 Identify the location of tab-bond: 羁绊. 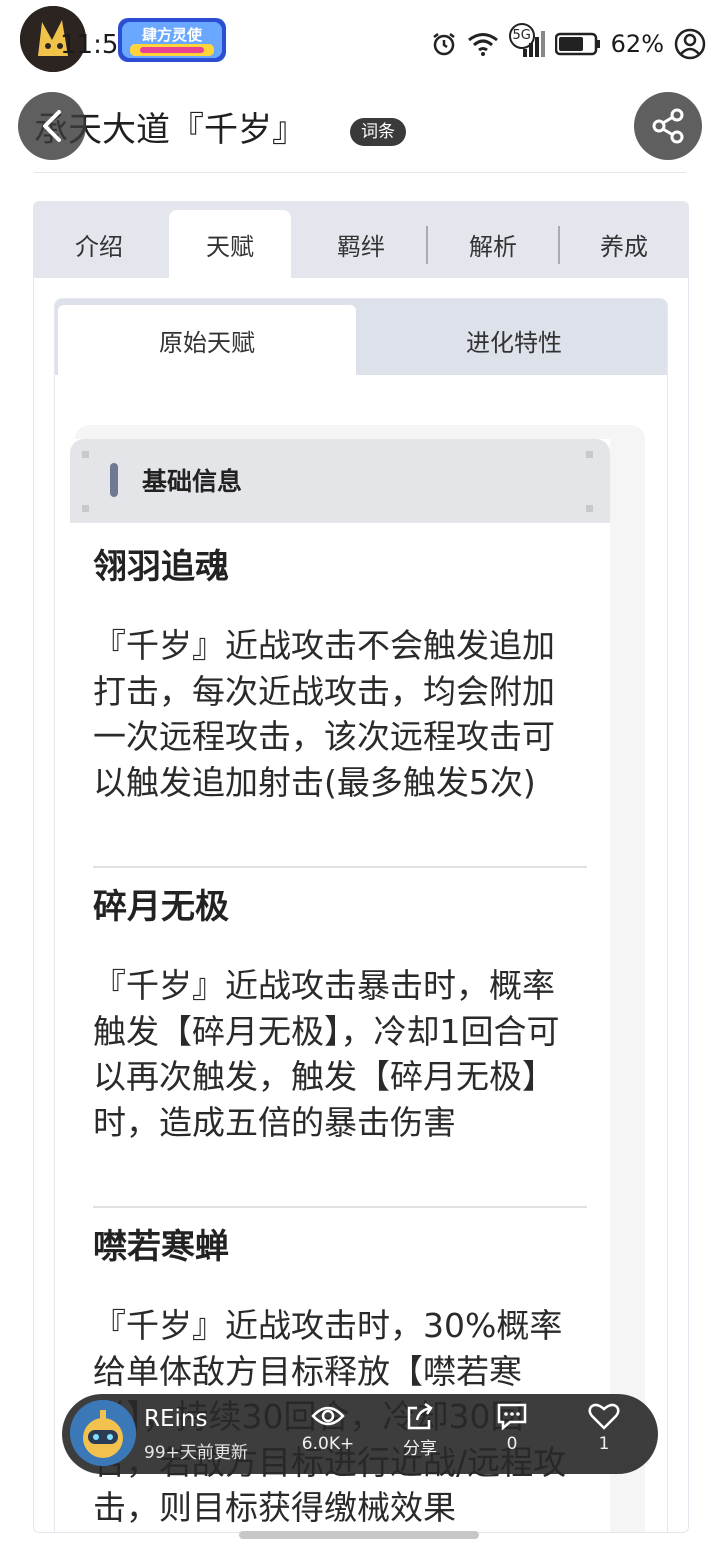
(361, 244).